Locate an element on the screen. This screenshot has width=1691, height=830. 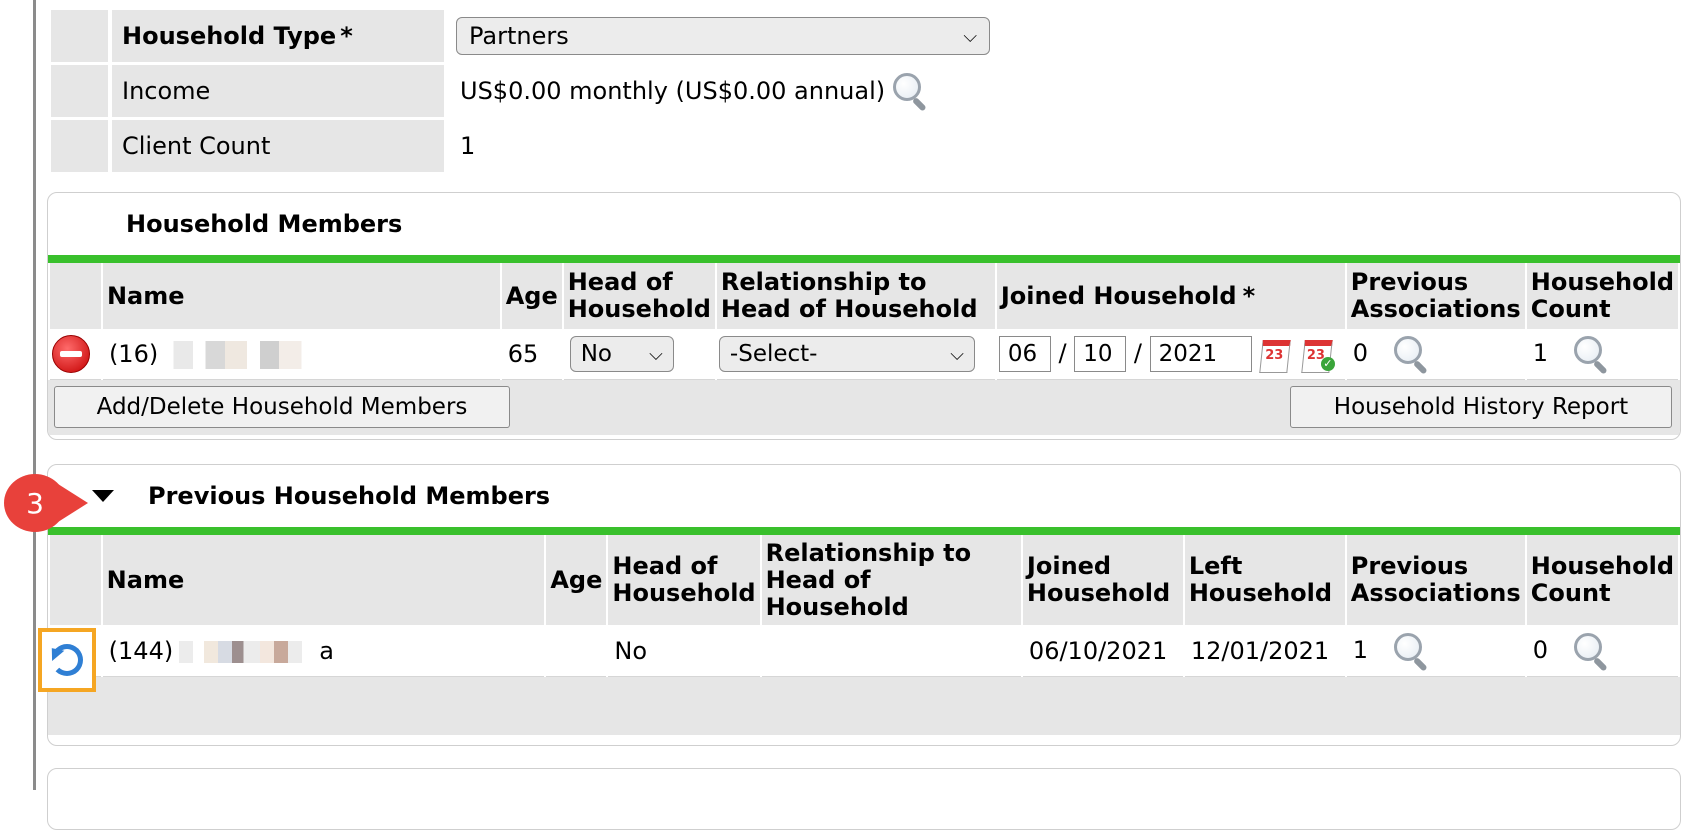
table-row: (144) a No 06/10/2021 12/01/2021 1 0 is located at coordinates (864, 651).